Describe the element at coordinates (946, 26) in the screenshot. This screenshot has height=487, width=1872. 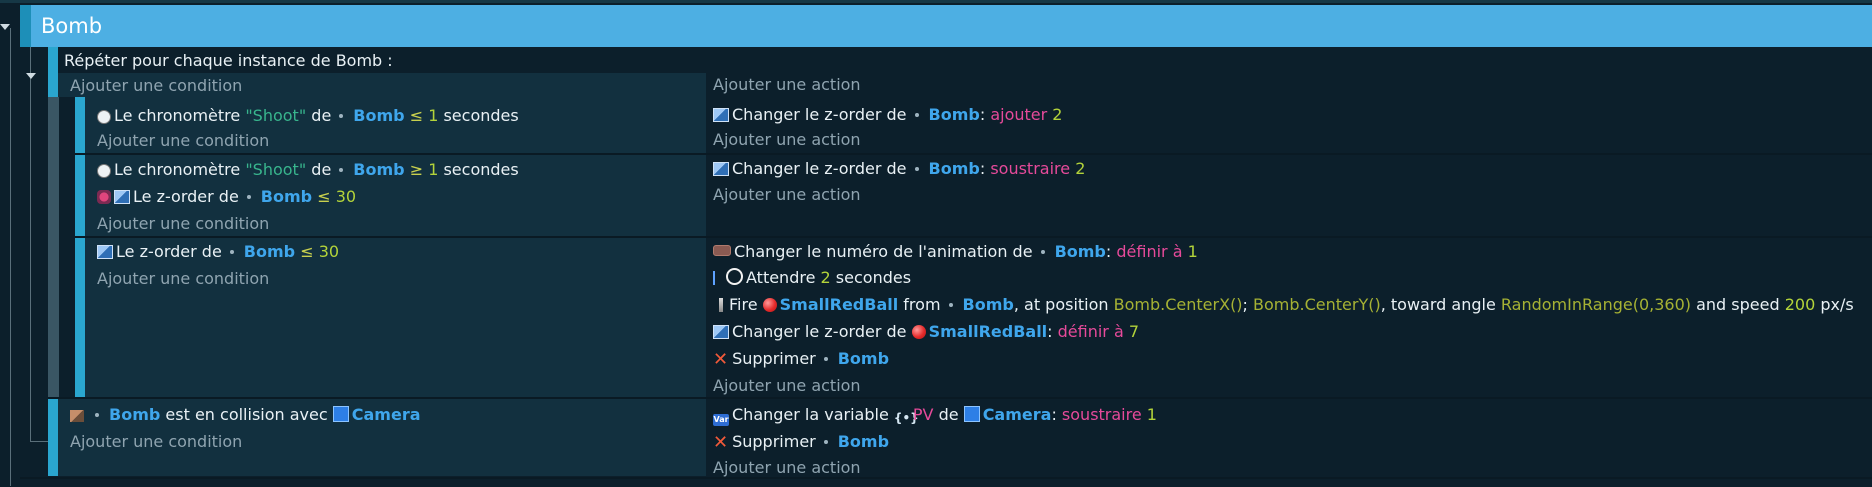
I see `group-header` at that location.